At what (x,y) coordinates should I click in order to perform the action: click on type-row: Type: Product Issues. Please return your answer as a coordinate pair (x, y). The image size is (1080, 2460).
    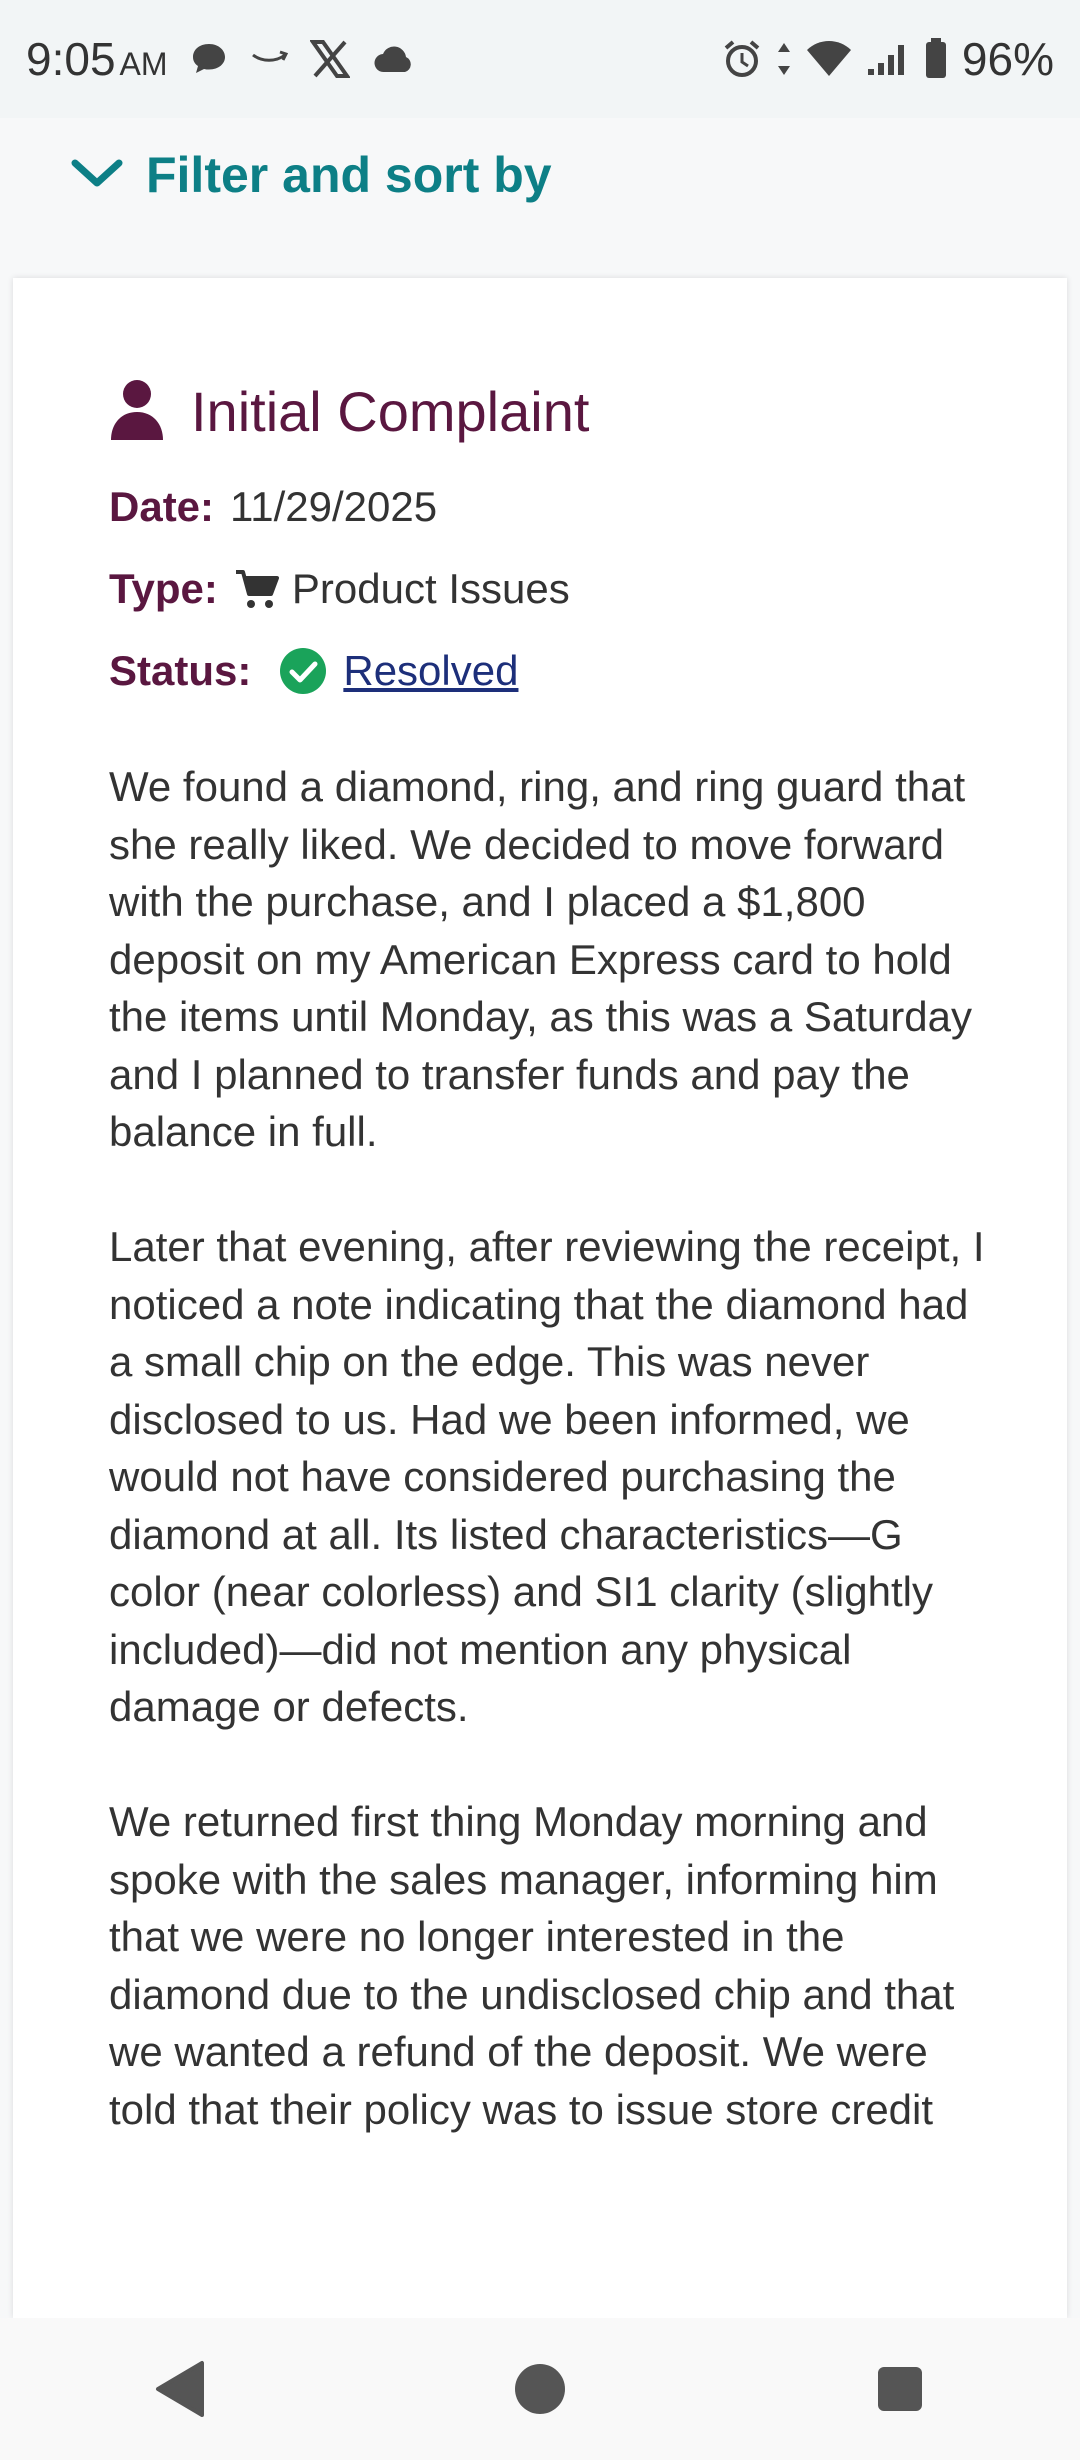
    Looking at the image, I should click on (339, 589).